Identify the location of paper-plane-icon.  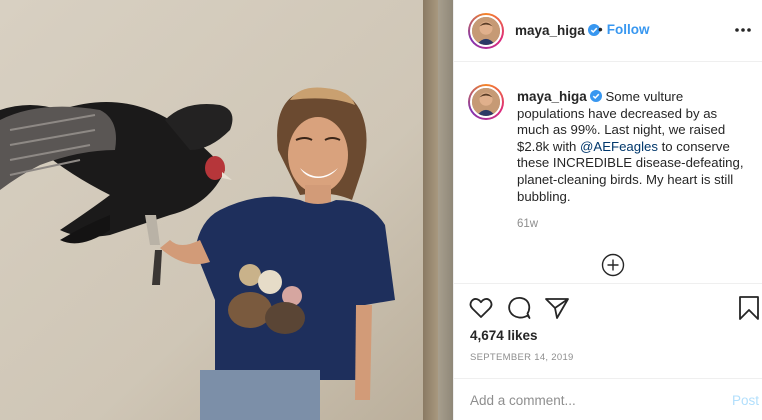
(557, 308).